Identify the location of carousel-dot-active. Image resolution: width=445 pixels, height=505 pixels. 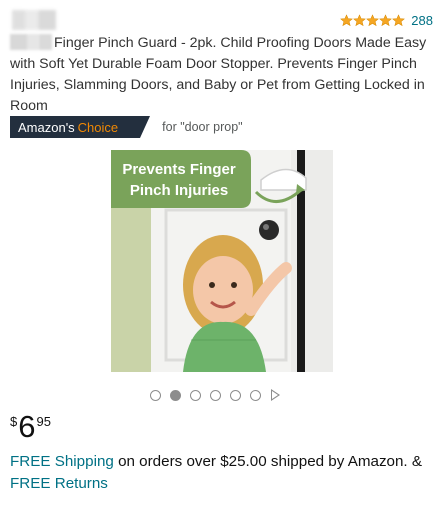
(175, 395).